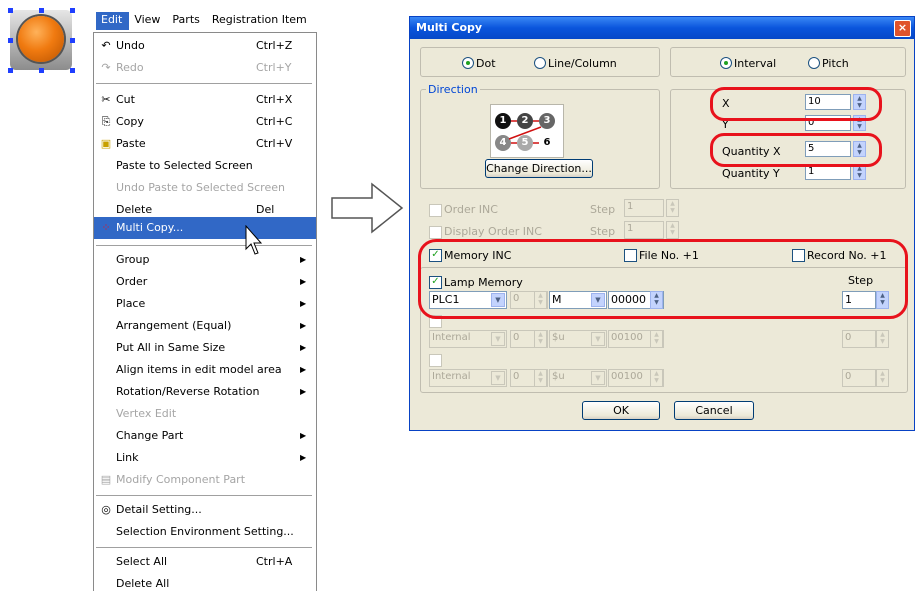 The image size is (915, 595). Describe the element at coordinates (260, 21) in the screenshot. I see `menu-registration-item: Registration Item` at that location.